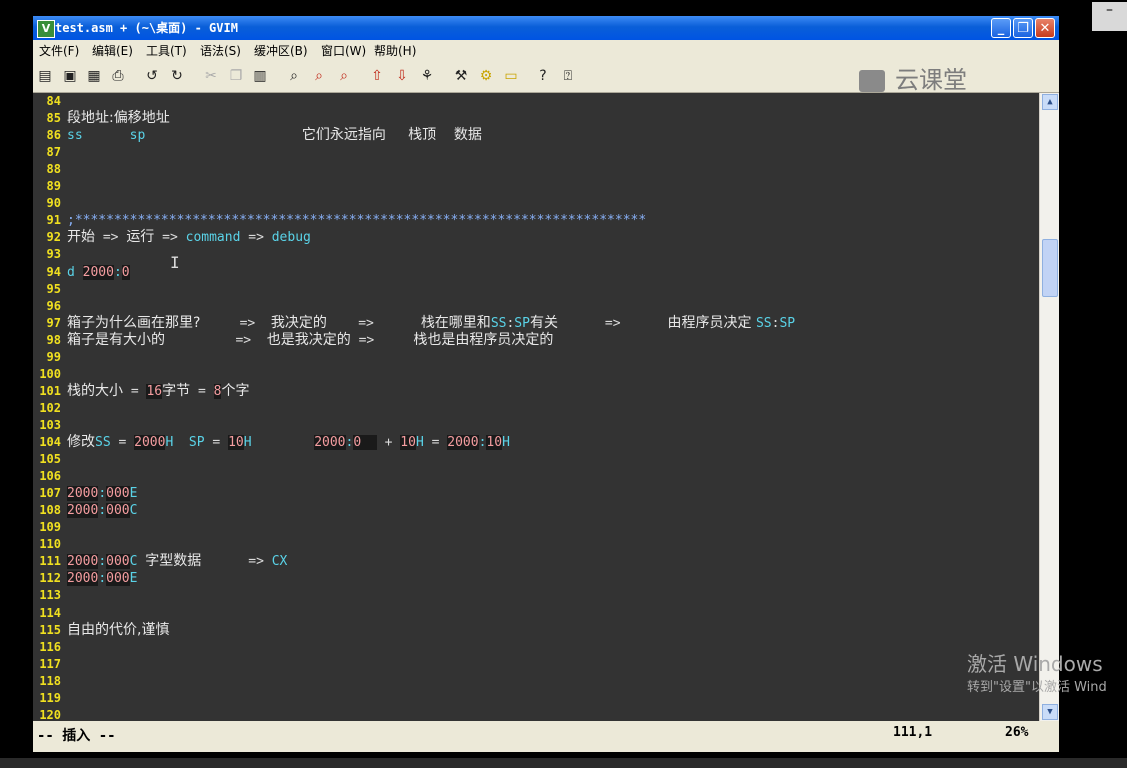 Image resolution: width=1127 pixels, height=768 pixels. Describe the element at coordinates (536, 544) in the screenshot. I see `editor-line: 110` at that location.